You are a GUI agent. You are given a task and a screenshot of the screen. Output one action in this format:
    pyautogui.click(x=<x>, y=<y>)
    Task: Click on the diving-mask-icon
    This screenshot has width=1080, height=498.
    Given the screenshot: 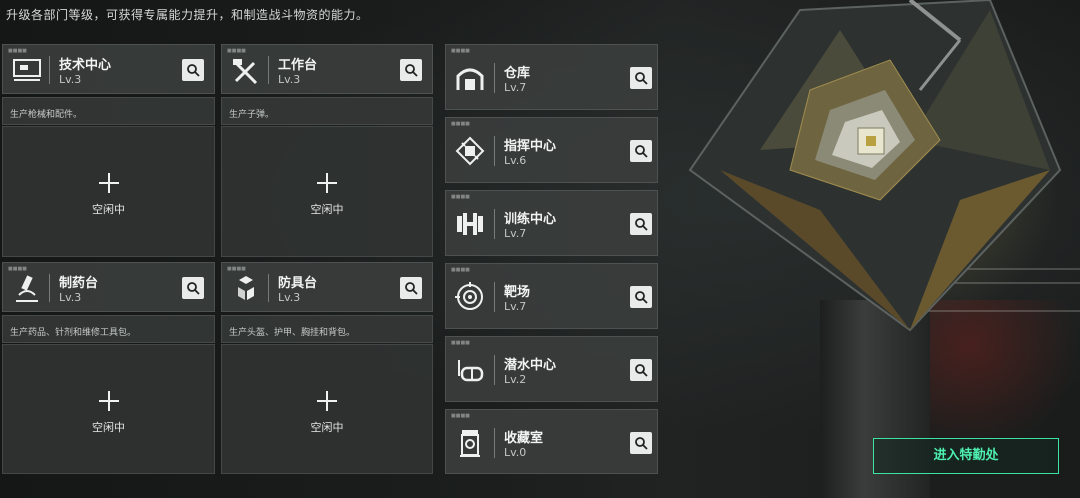 What is the action you would take?
    pyautogui.click(x=471, y=371)
    